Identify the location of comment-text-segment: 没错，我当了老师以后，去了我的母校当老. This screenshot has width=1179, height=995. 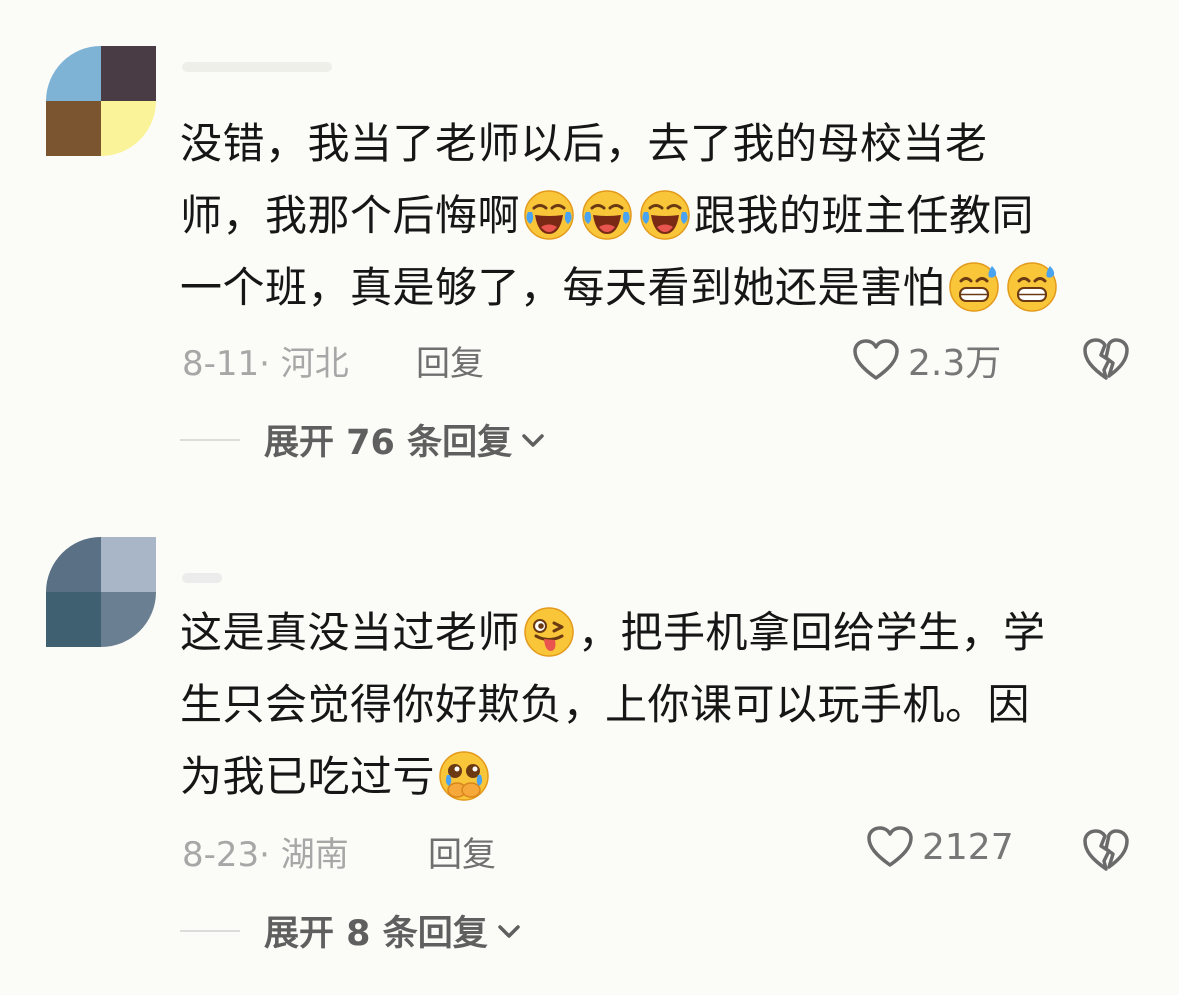
(584, 143).